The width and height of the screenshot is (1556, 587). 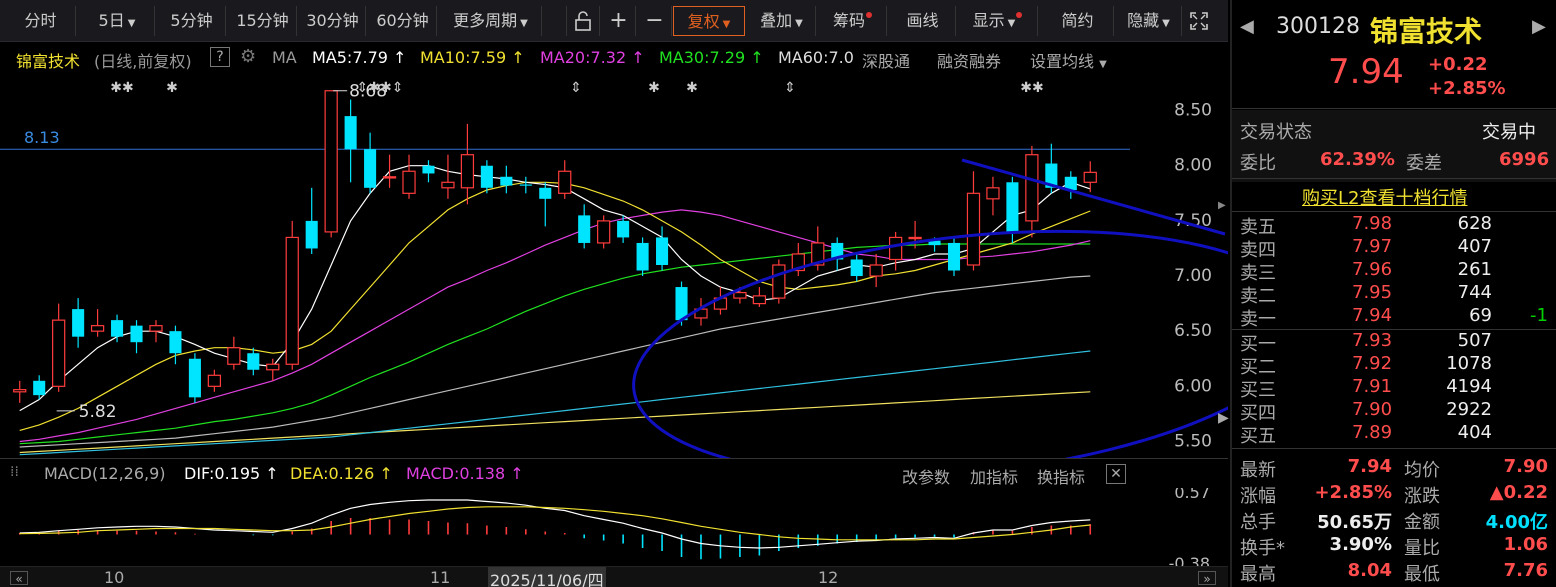 I want to click on period-tab-5day: 5日 ▼, so click(x=117, y=21).